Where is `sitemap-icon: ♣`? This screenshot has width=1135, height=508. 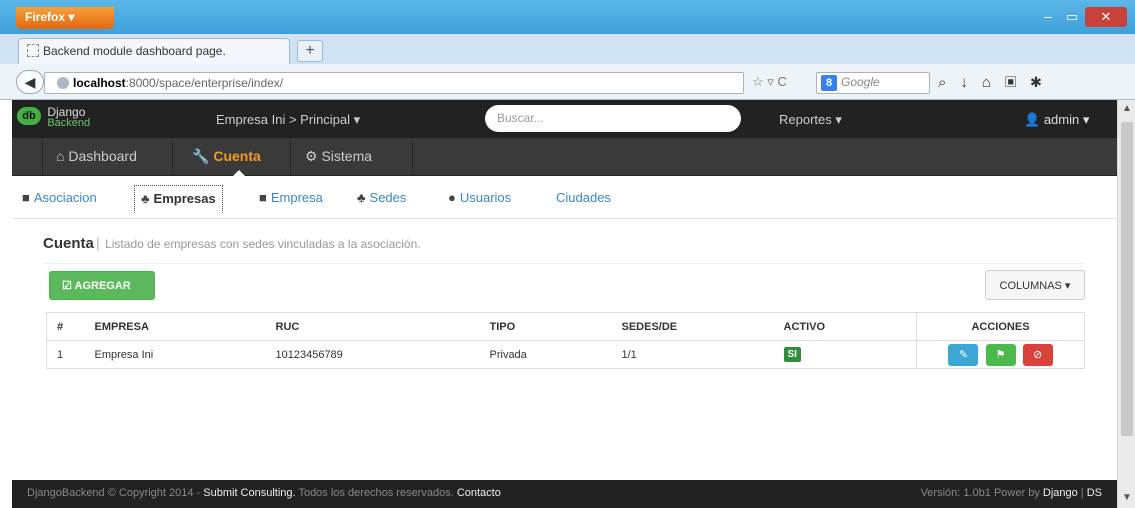 sitemap-icon: ♣ is located at coordinates (361, 197).